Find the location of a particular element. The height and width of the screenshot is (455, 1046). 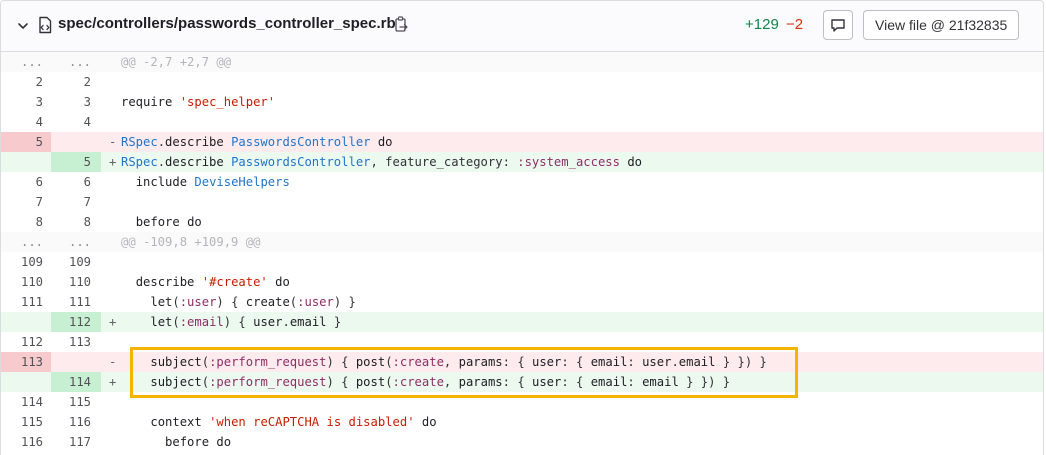

new-line-number: 109 is located at coordinates (75, 262).